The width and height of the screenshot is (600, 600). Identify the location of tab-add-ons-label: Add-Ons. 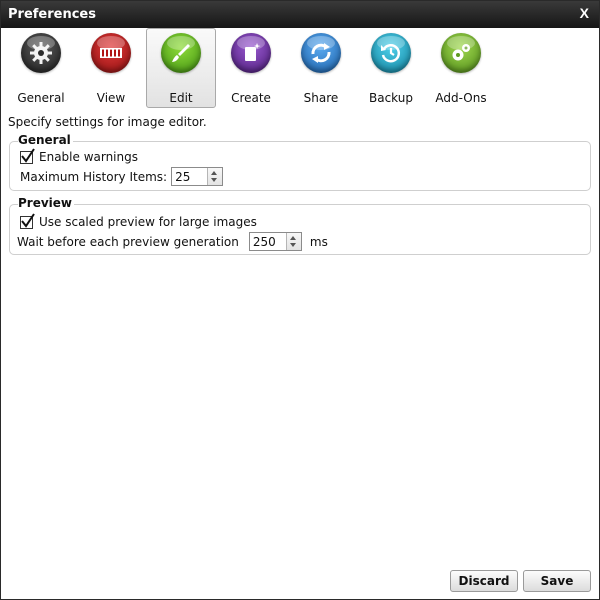
(461, 98).